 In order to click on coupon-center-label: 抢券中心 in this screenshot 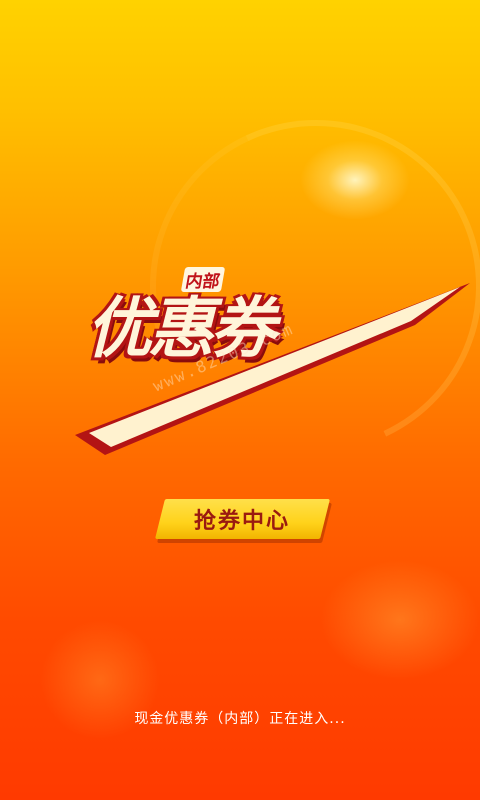, I will do `click(242, 521)`.